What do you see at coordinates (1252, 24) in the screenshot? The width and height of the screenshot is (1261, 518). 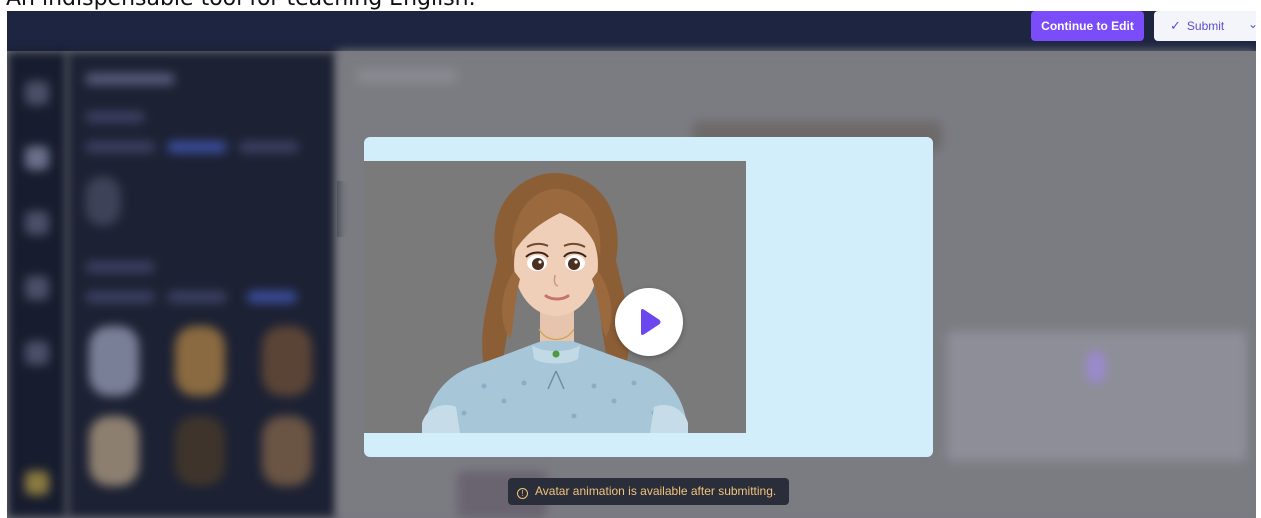 I see `chevron-down-icon: ⌄` at bounding box center [1252, 24].